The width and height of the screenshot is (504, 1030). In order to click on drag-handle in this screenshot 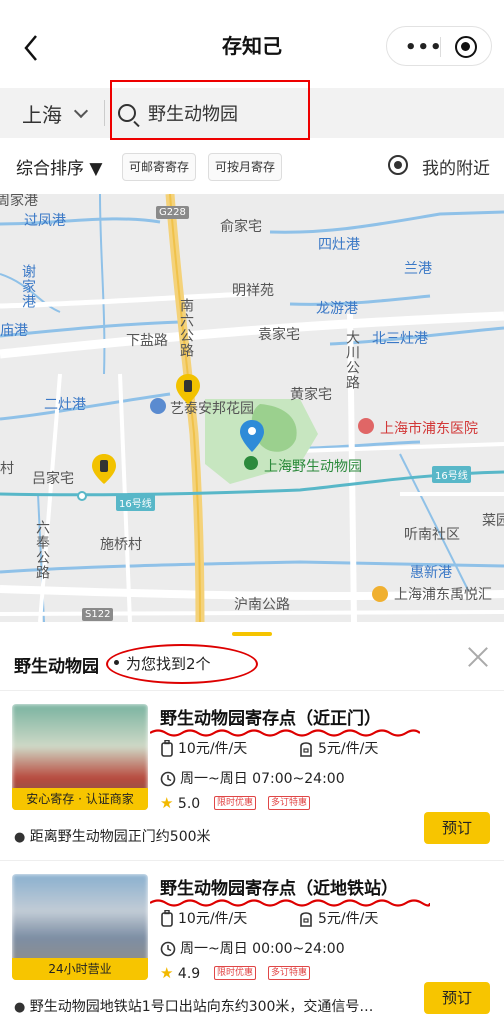, I will do `click(252, 634)`.